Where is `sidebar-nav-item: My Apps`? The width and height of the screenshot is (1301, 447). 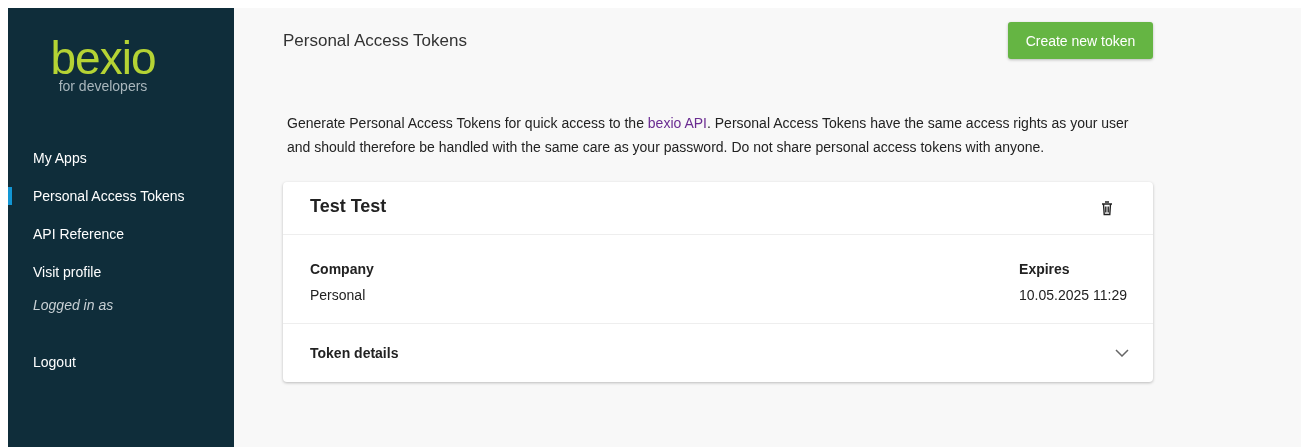 sidebar-nav-item: My Apps is located at coordinates (47, 163).